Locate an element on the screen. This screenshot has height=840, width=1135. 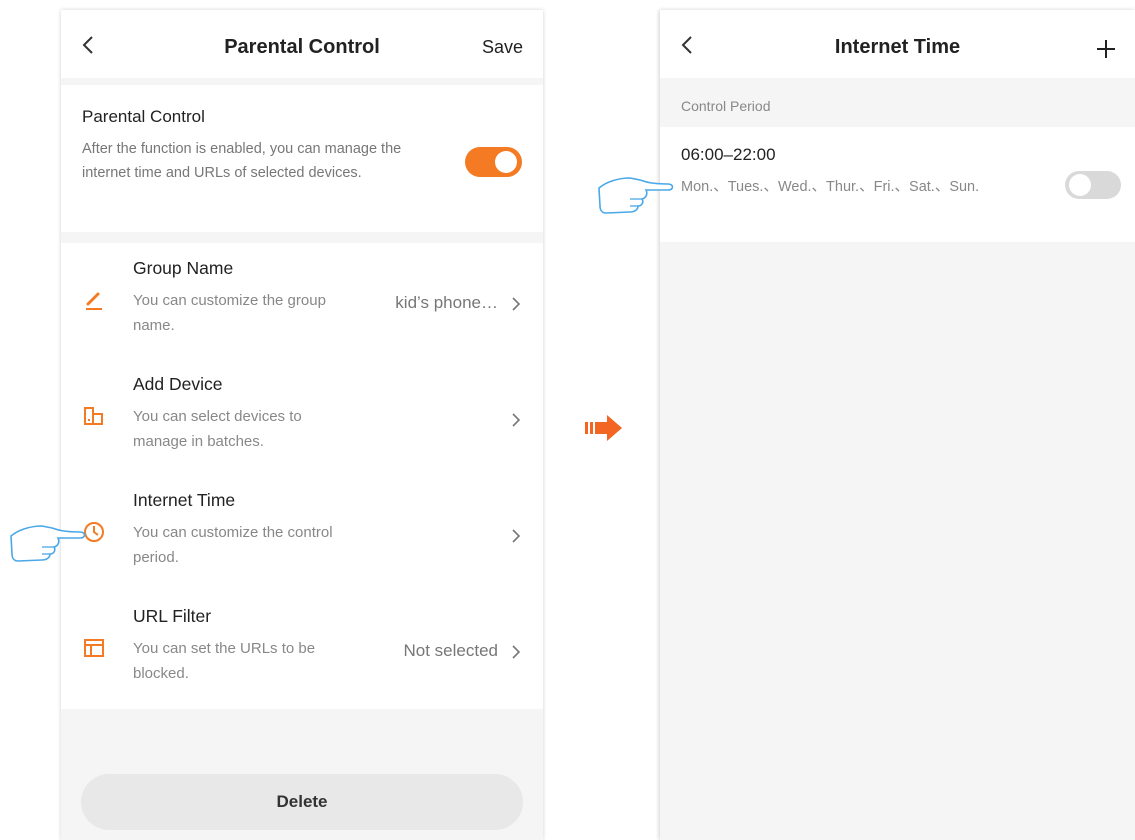
parental-control-toggle is located at coordinates (493, 162).